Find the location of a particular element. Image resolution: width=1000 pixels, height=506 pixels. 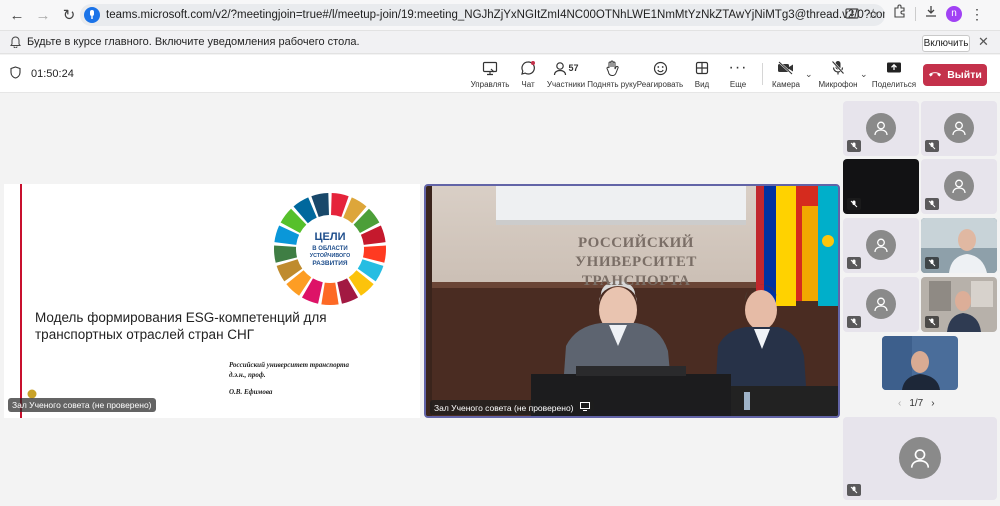

enable-notifications-button: Включить is located at coordinates (946, 43).